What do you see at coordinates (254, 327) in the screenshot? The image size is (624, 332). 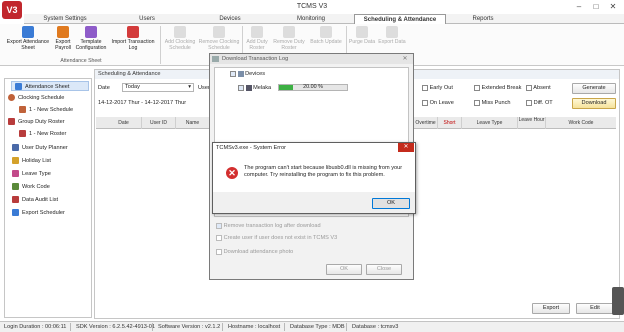 I see `hostname: Hostname : localhost` at bounding box center [254, 327].